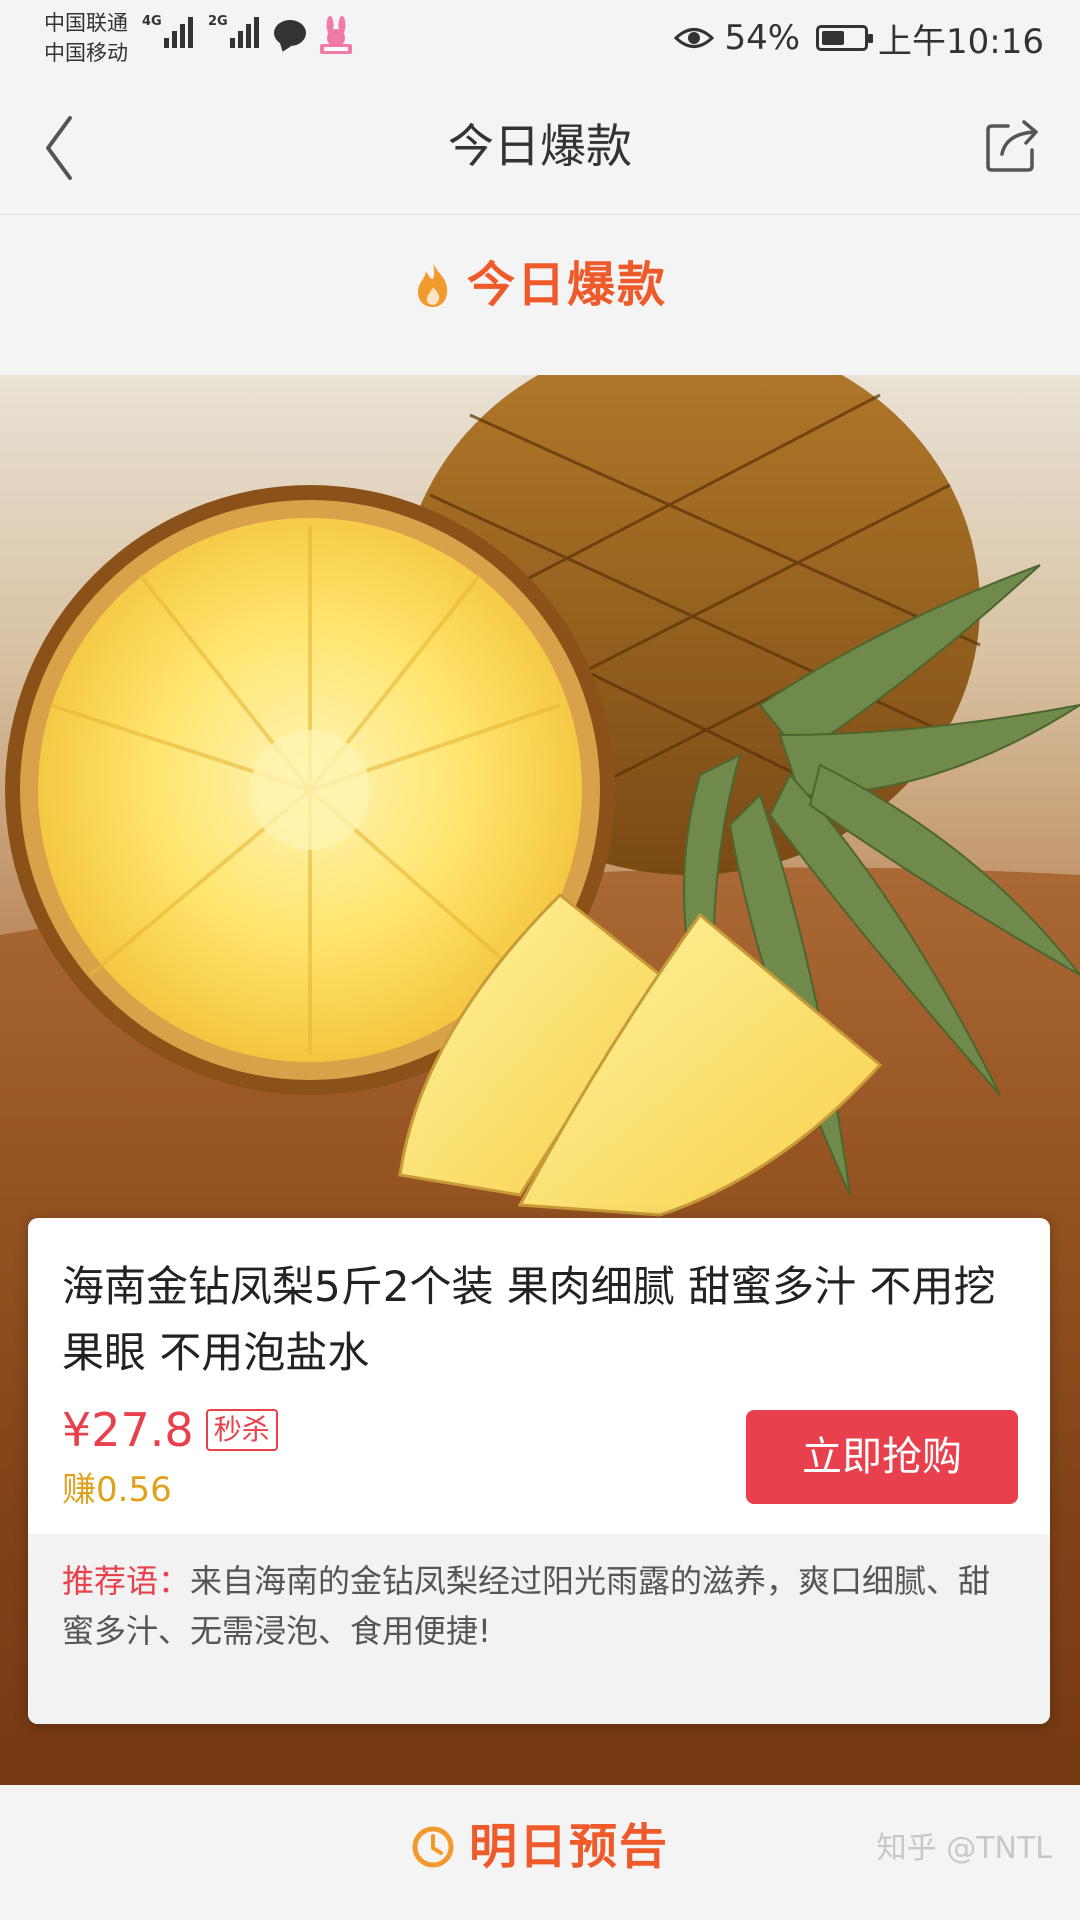 This screenshot has height=1920, width=1080. Describe the element at coordinates (167, 31) in the screenshot. I see `signal-icon-1: 4G` at that location.